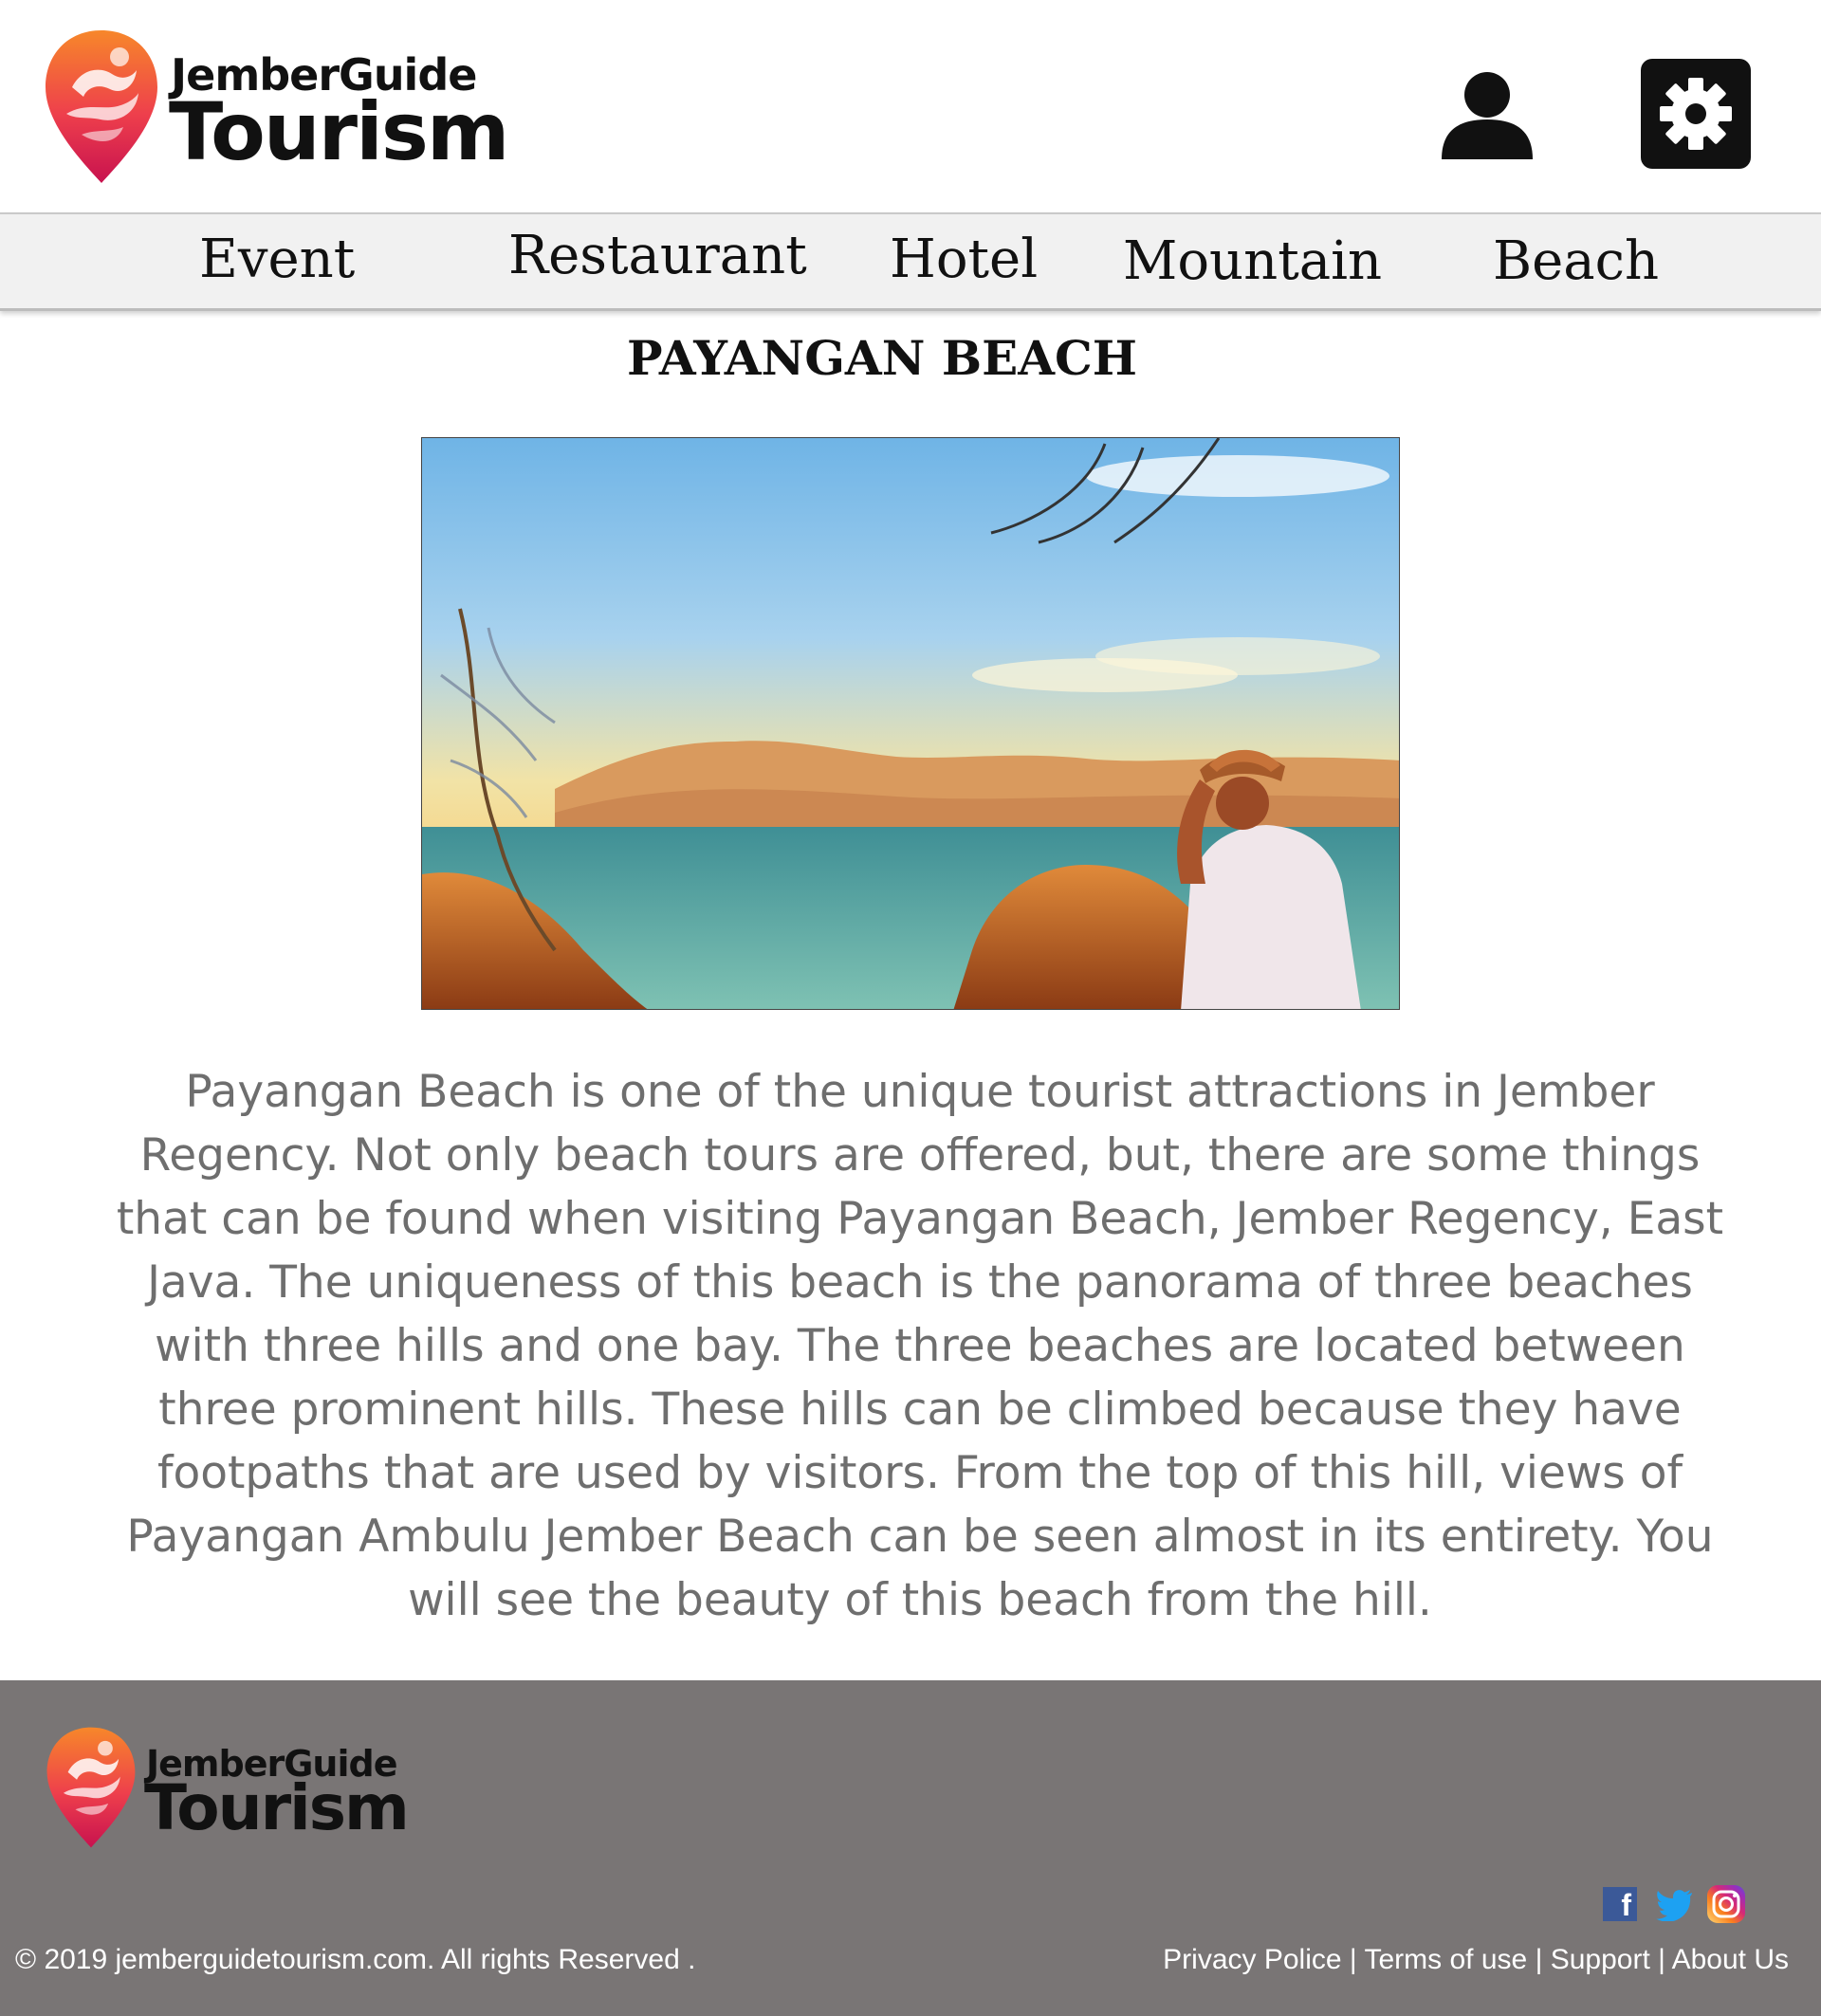 The image size is (1821, 2016). What do you see at coordinates (1600, 1959) in the screenshot?
I see `footer-link-support: Support` at bounding box center [1600, 1959].